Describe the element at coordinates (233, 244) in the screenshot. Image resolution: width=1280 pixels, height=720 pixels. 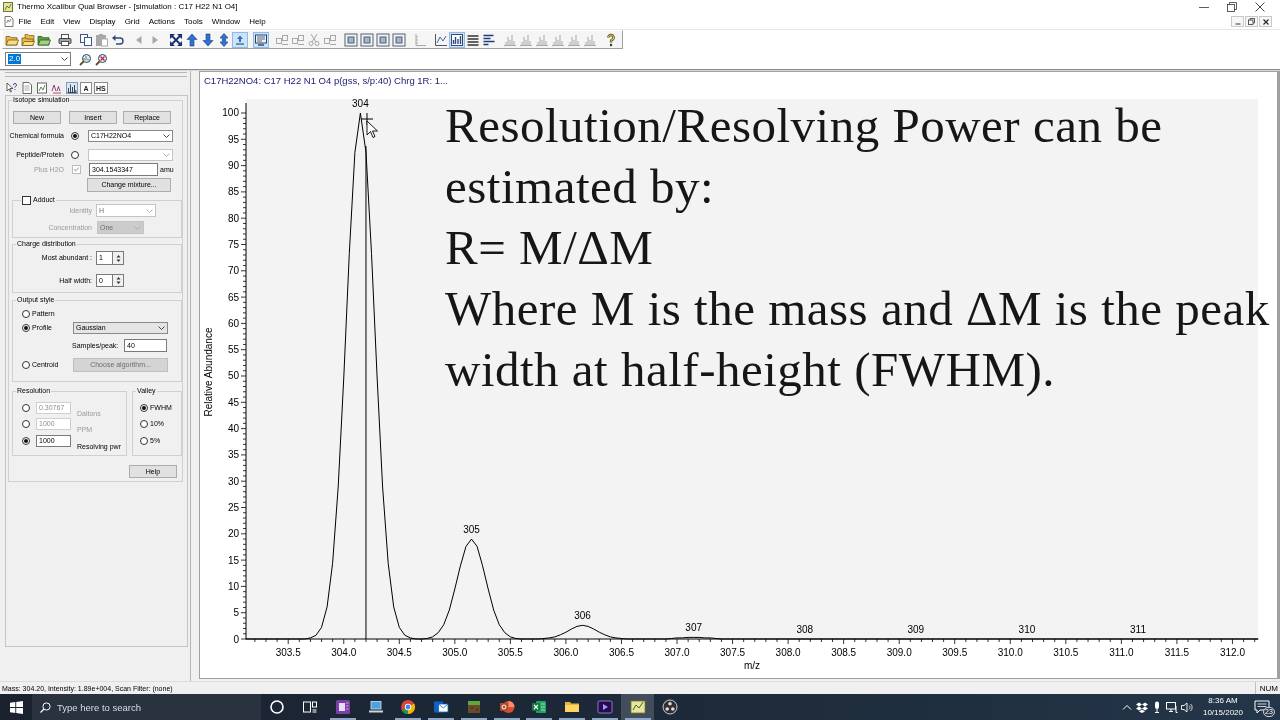
I see `tick-label: 75` at that location.